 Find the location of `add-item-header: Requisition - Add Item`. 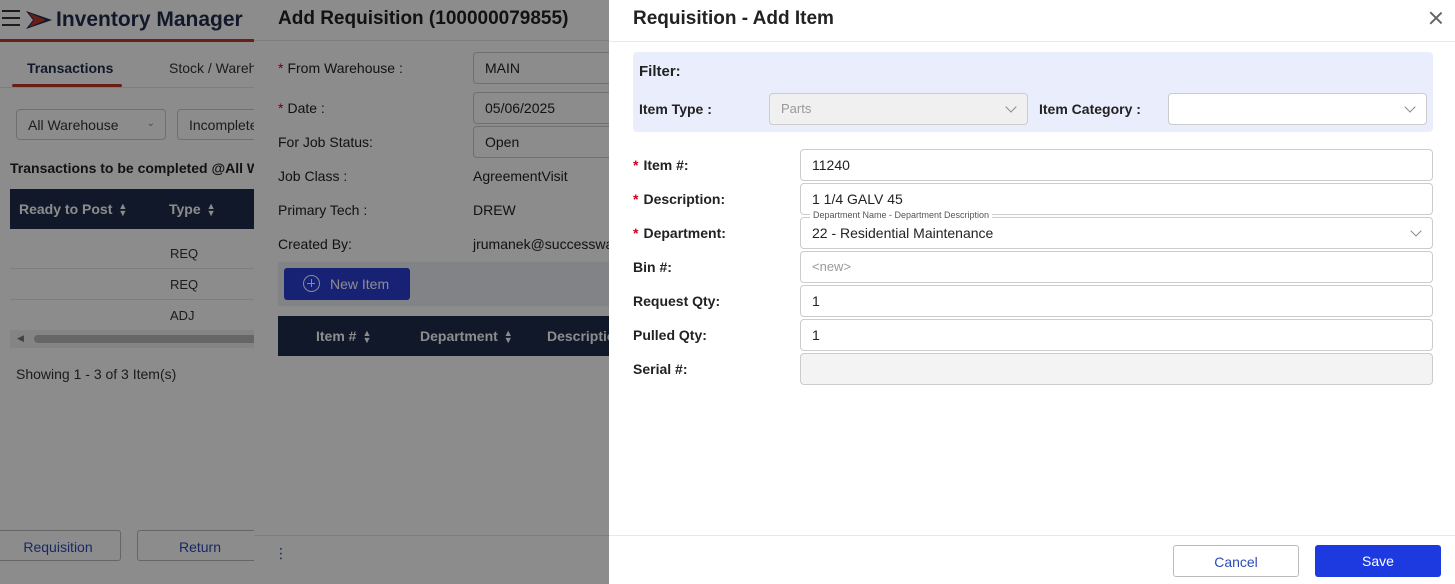

add-item-header: Requisition - Add Item is located at coordinates (1032, 21).